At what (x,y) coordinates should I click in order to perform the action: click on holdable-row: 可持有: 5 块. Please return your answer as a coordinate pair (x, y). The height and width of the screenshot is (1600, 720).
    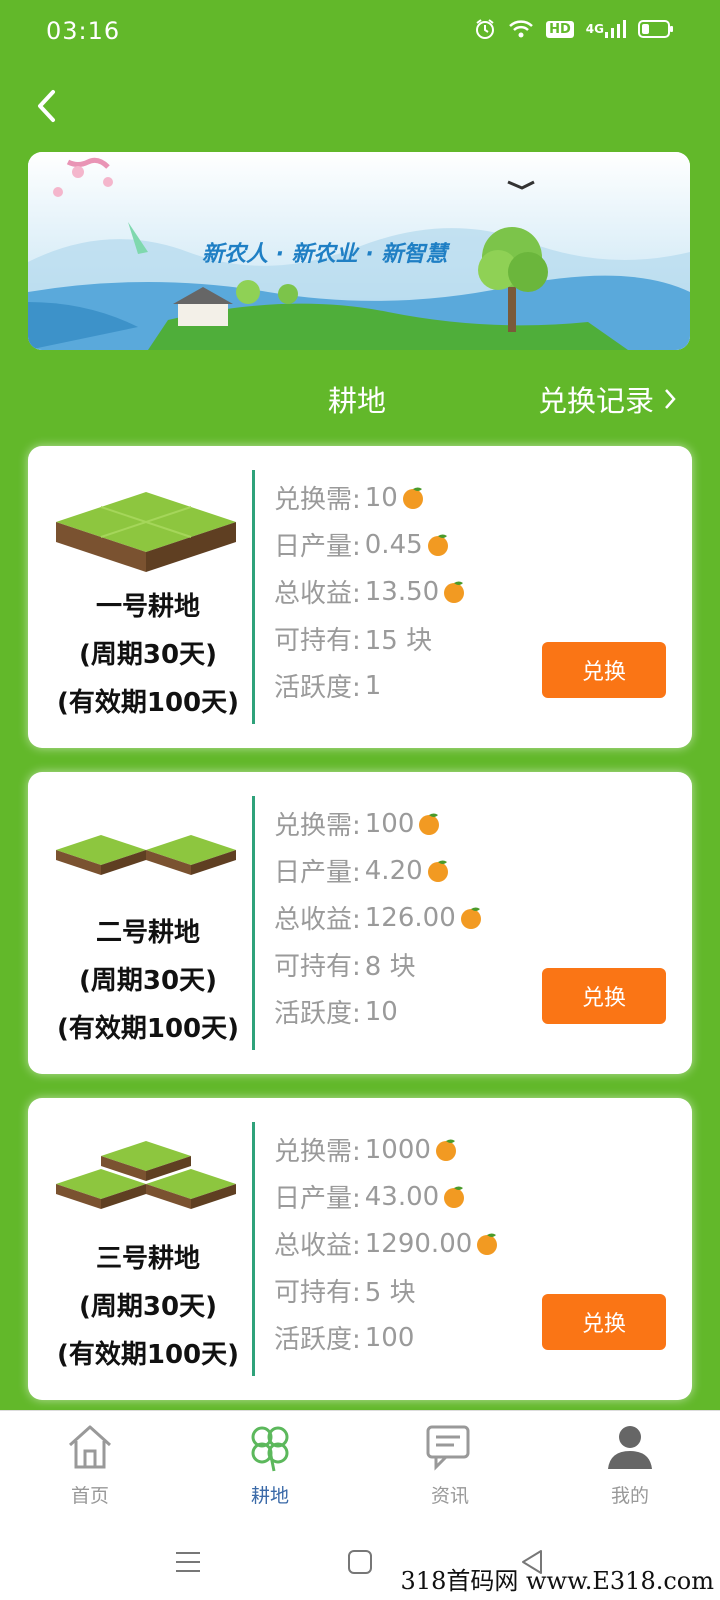
    Looking at the image, I should click on (387, 1290).